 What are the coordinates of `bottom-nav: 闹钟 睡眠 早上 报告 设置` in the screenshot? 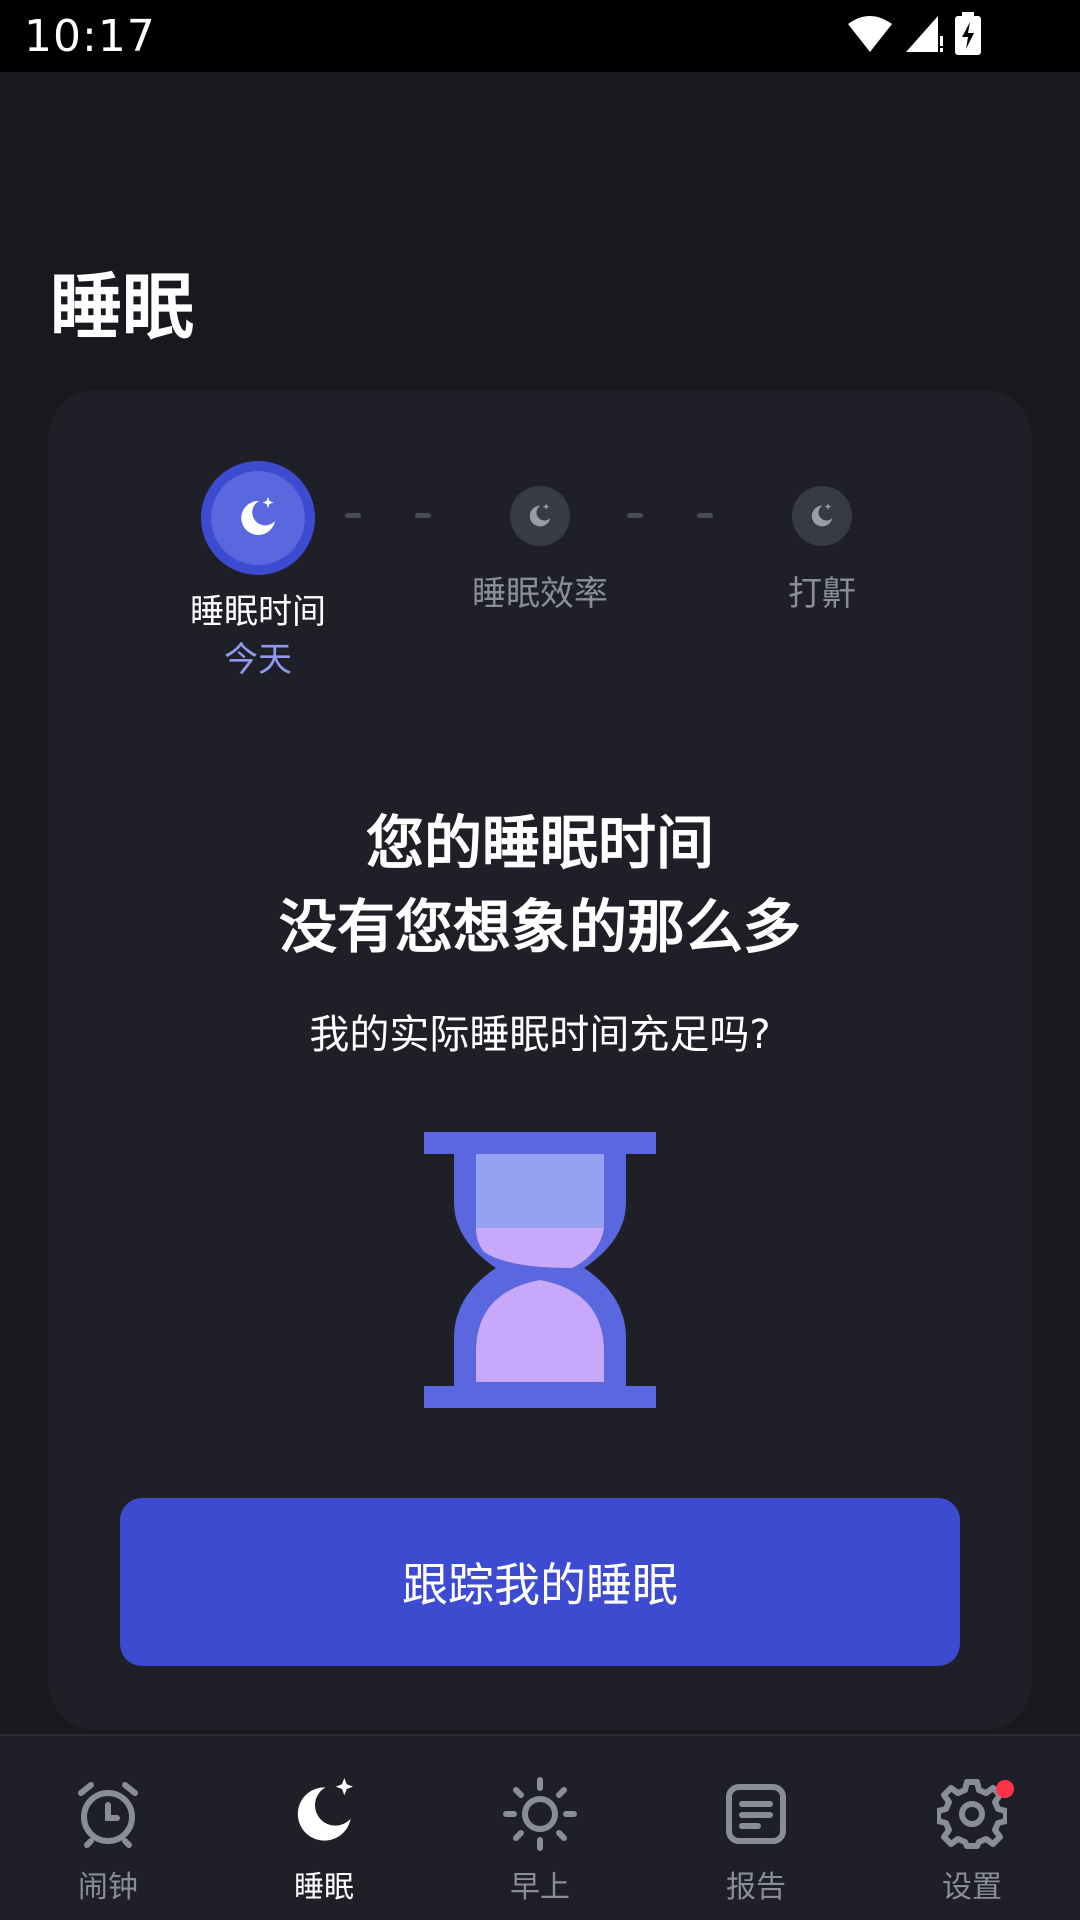 It's located at (540, 1827).